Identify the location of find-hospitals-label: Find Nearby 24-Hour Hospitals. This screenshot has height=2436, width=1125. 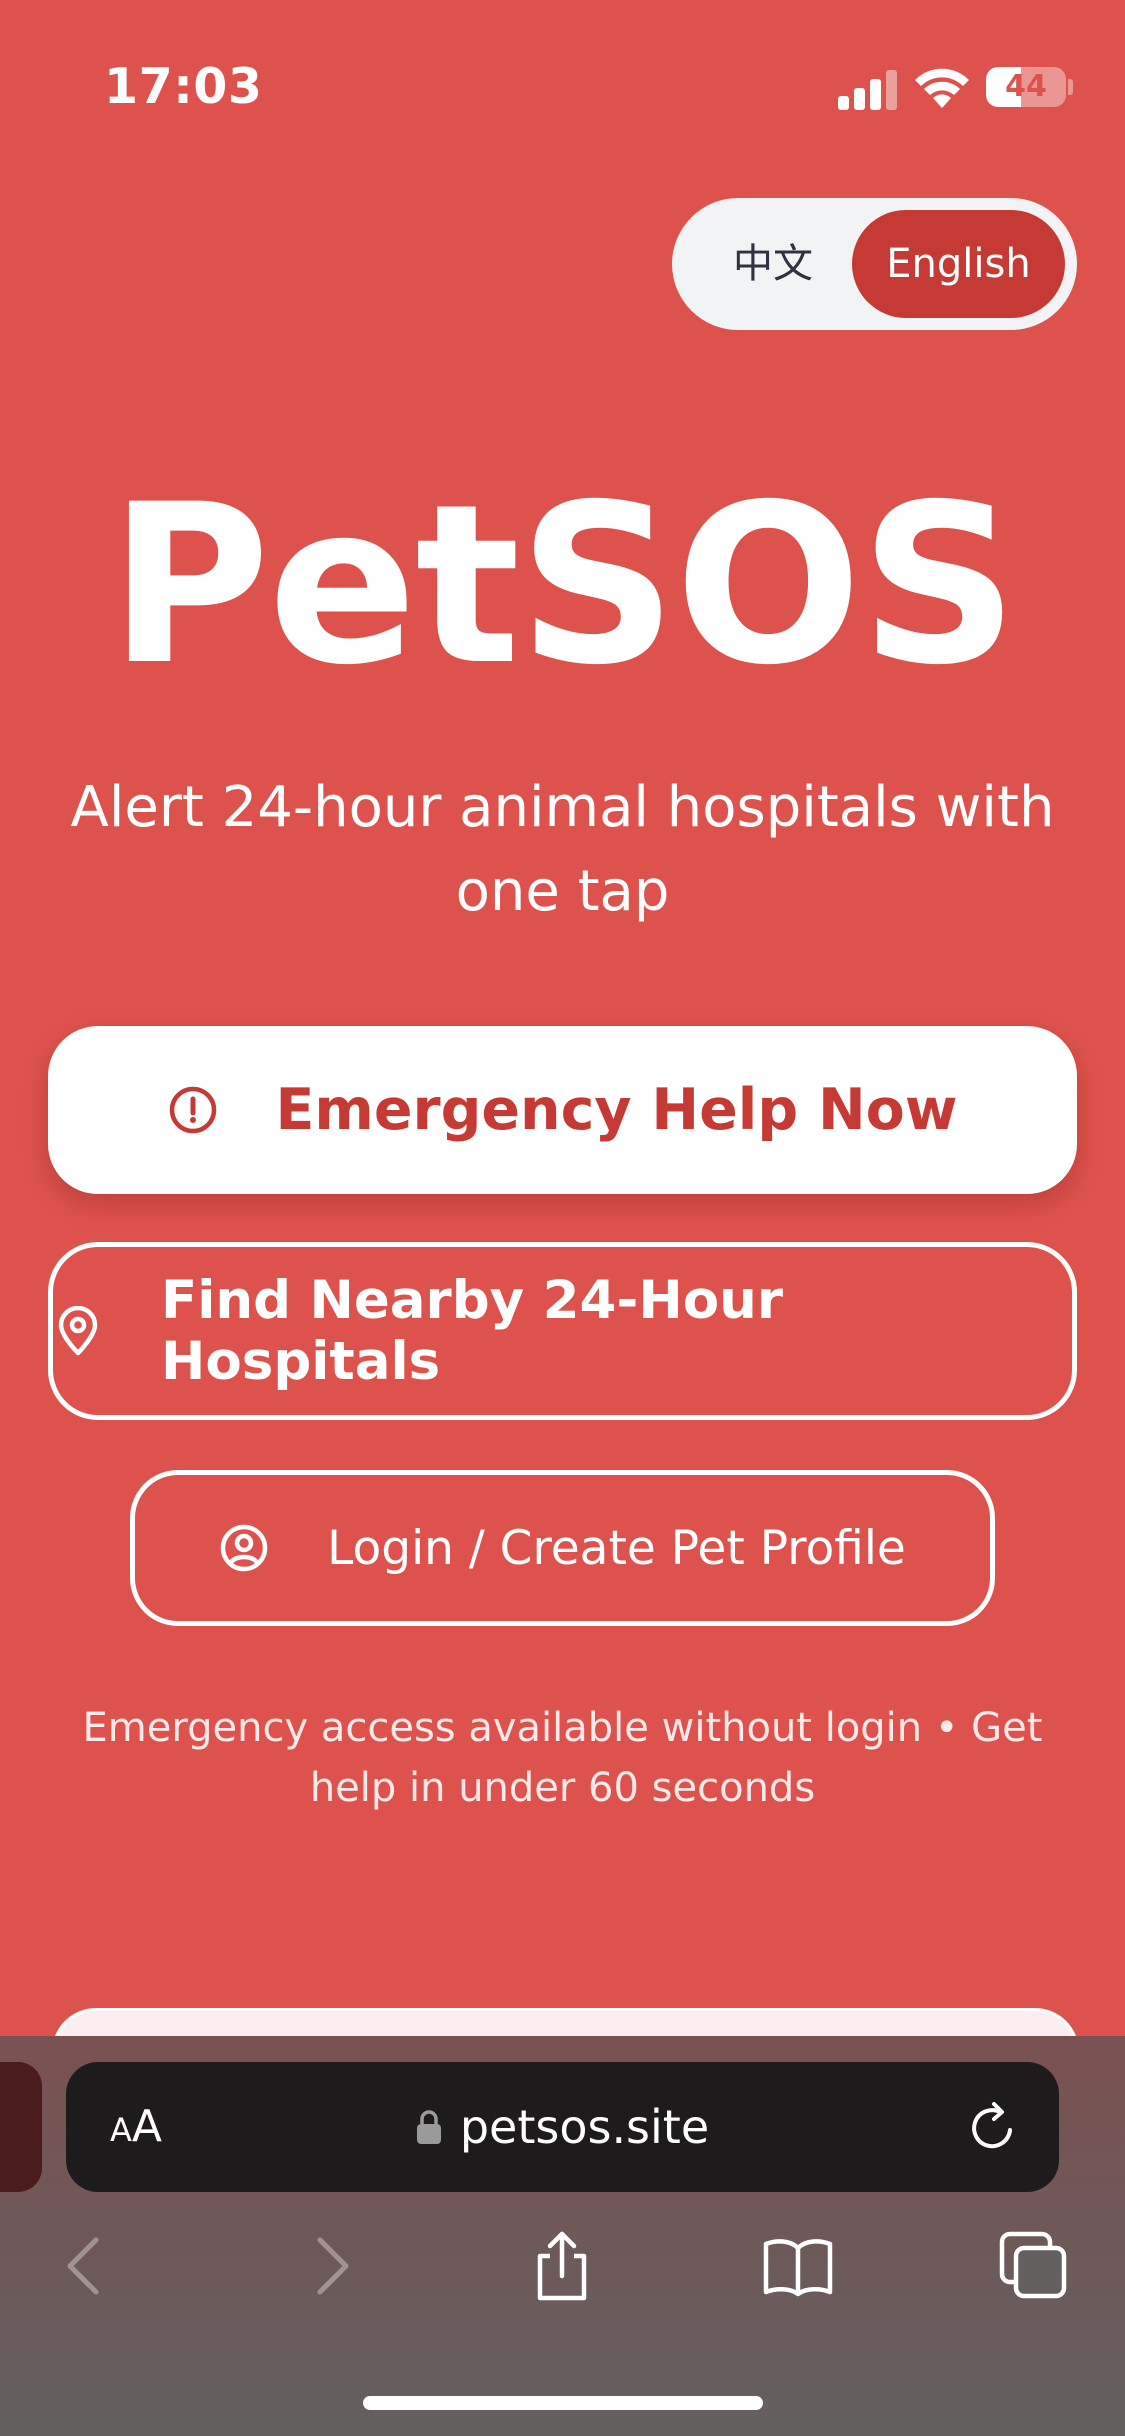
(472, 1331).